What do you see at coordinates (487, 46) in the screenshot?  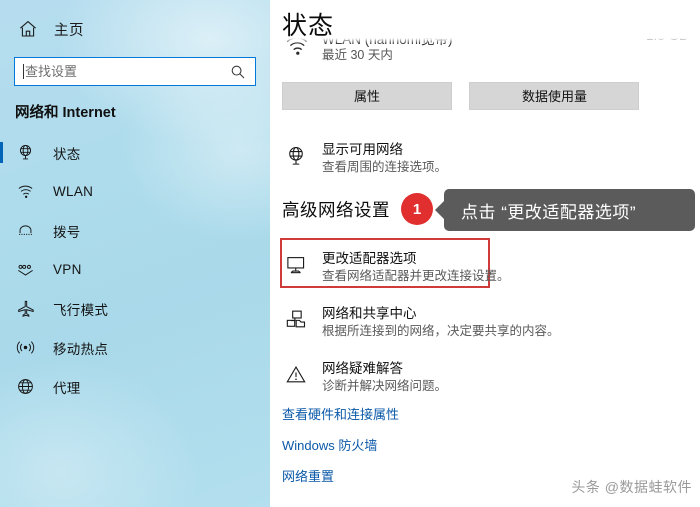 I see `network-summary-row: WLAN (nanhomi宽带) 1.8 GB 最近 30 天内` at bounding box center [487, 46].